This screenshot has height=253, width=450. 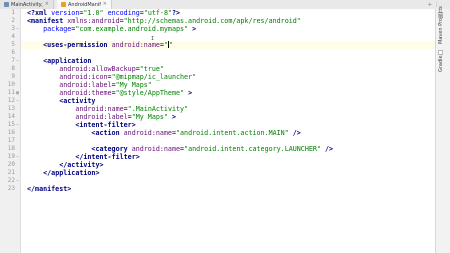 What do you see at coordinates (105, 125) in the screenshot?
I see `xml-token: <intent-filter>` at bounding box center [105, 125].